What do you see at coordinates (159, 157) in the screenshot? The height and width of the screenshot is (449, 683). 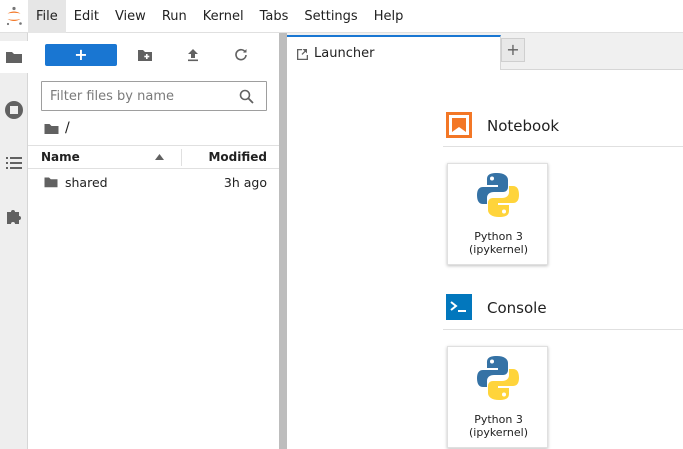 I see `sort-ascending-icon` at bounding box center [159, 157].